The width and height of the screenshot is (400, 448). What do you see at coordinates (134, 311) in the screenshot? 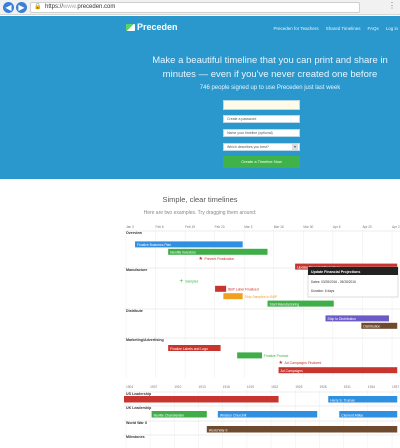
I see `layer-label: Distribute` at bounding box center [134, 311].